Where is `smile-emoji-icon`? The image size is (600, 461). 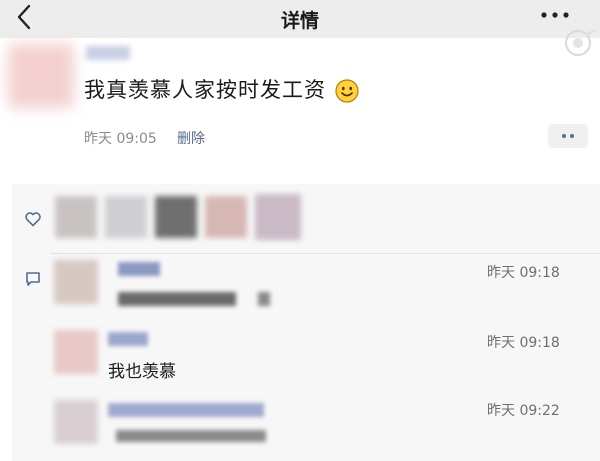
smile-emoji-icon is located at coordinates (347, 91).